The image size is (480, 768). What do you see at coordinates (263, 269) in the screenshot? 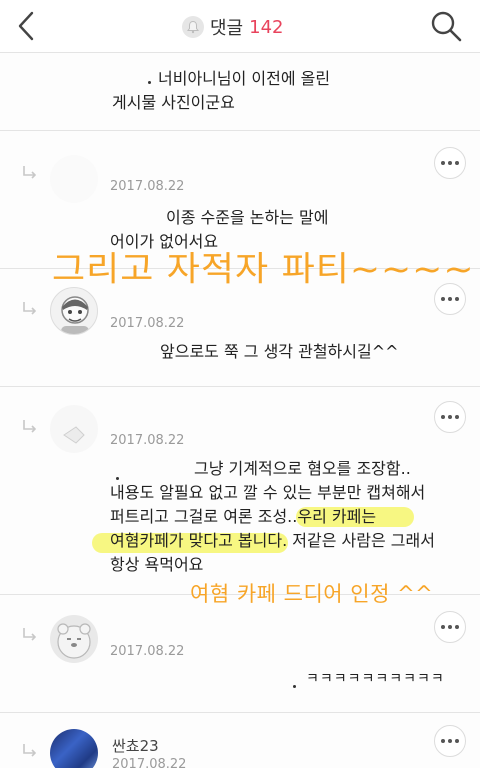
I see `overlay-annotation-big: 그리고 자적자 파티~~~~` at bounding box center [263, 269].